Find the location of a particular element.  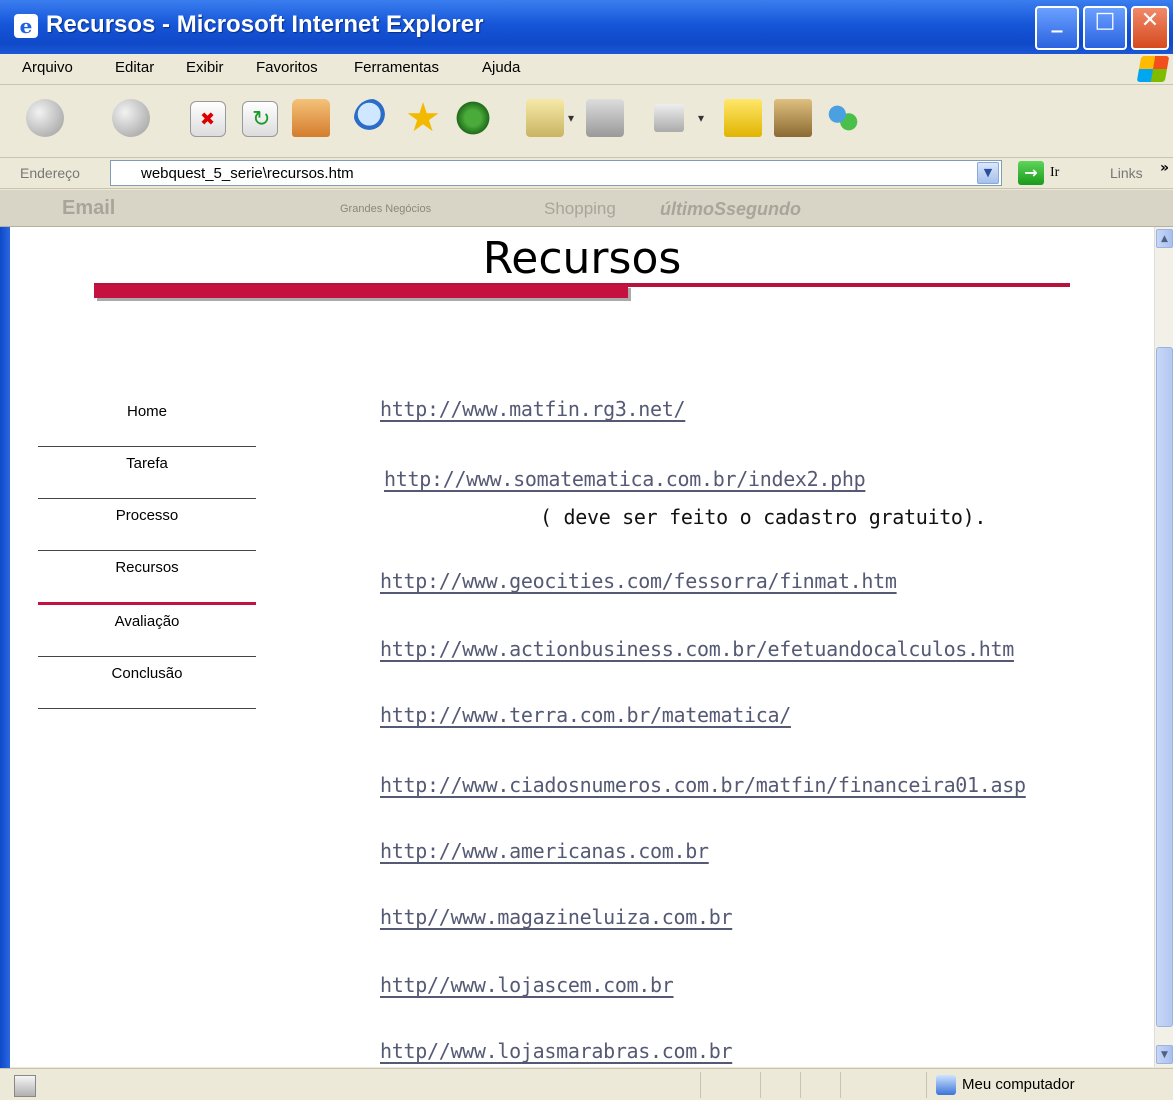

favorites-icon: ★ is located at coordinates (423, 118).